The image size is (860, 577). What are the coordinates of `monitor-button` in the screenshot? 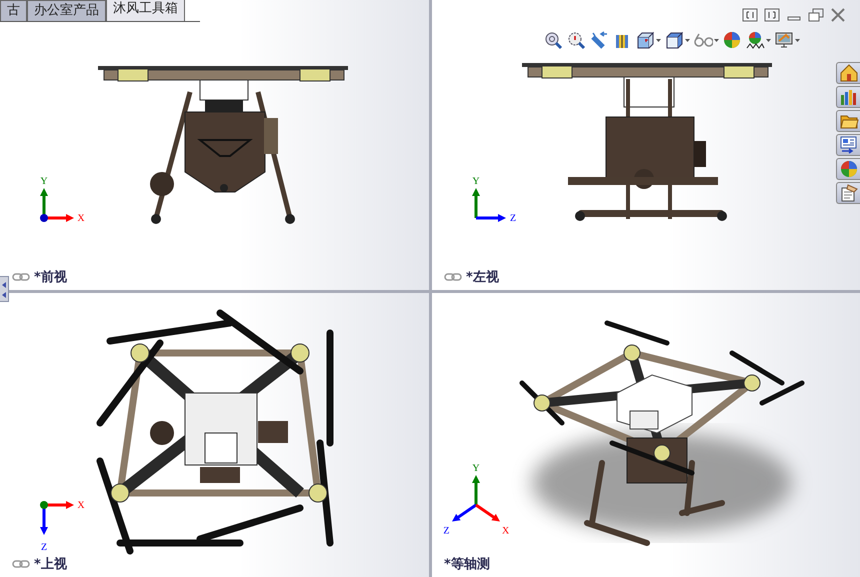 It's located at (787, 40).